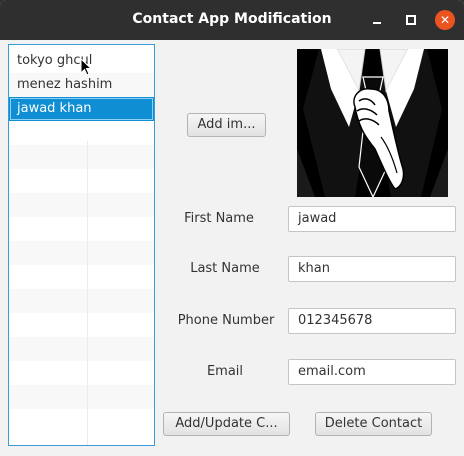 This screenshot has height=456, width=464. Describe the element at coordinates (377, 20) in the screenshot. I see `minimize-button` at that location.